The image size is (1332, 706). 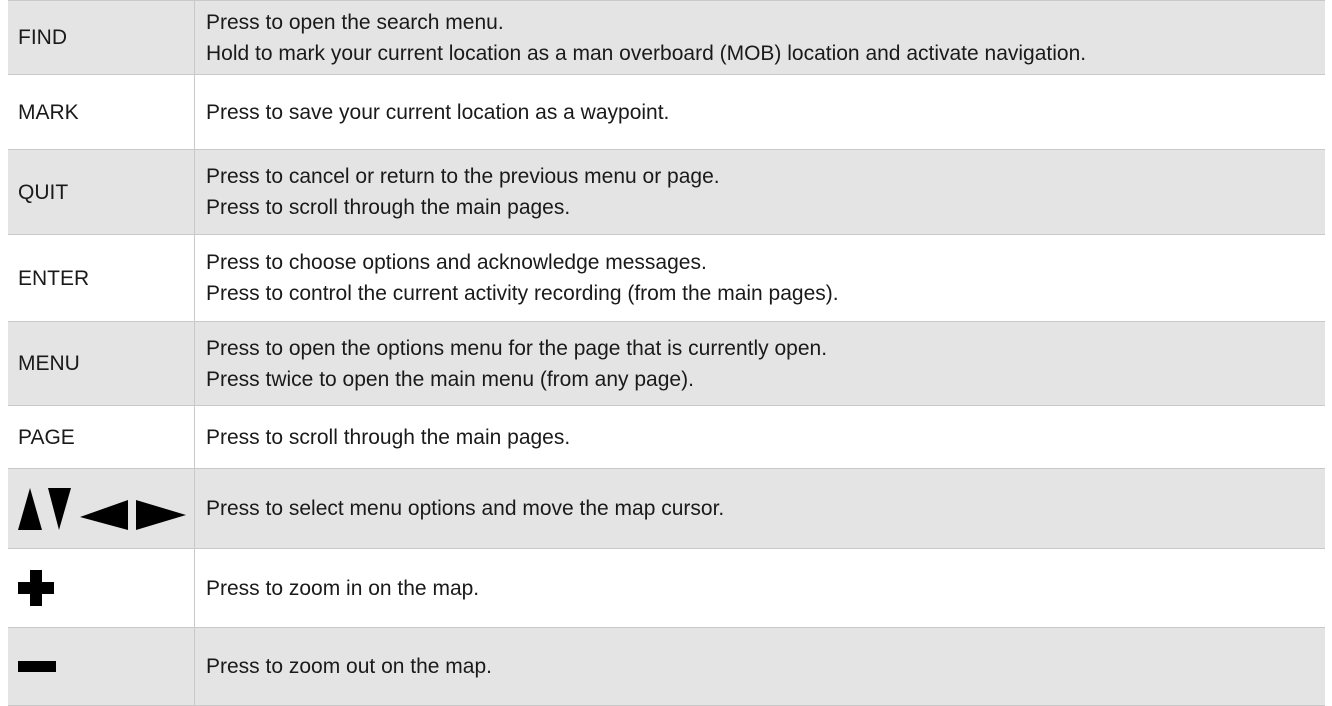 I want to click on key-label: FIND, so click(x=101, y=37).